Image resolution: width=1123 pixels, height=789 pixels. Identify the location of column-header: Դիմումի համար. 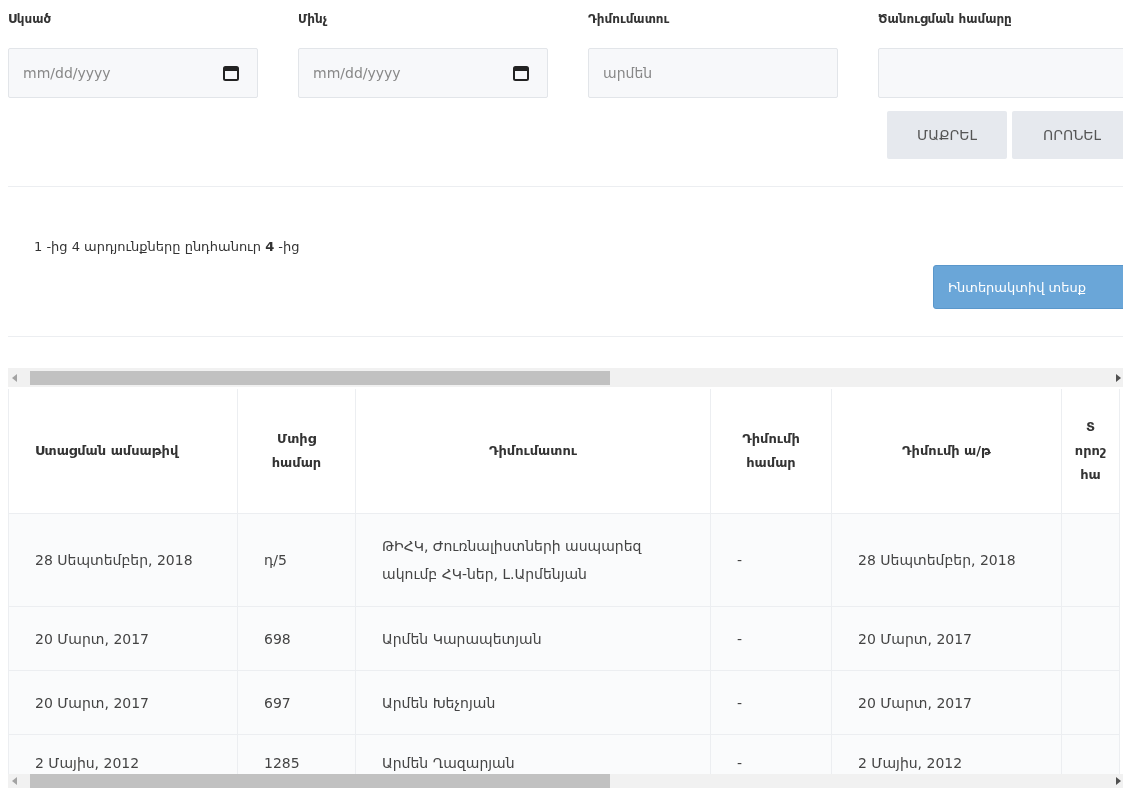
(771, 451).